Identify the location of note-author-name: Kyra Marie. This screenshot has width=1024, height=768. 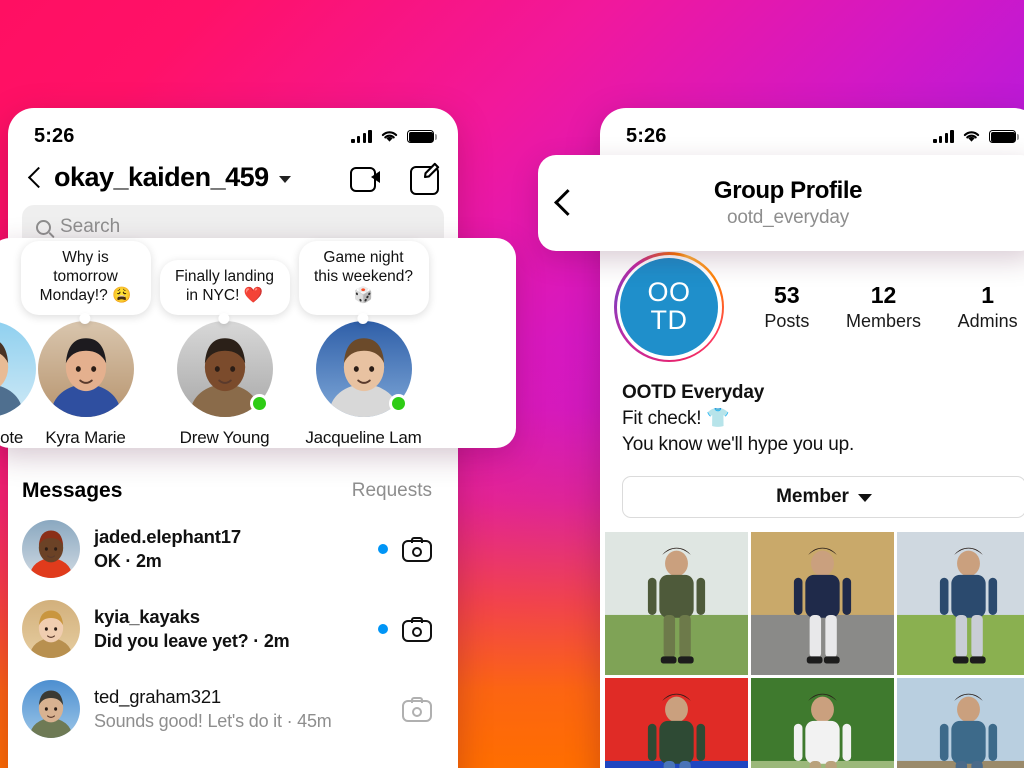
(85, 437).